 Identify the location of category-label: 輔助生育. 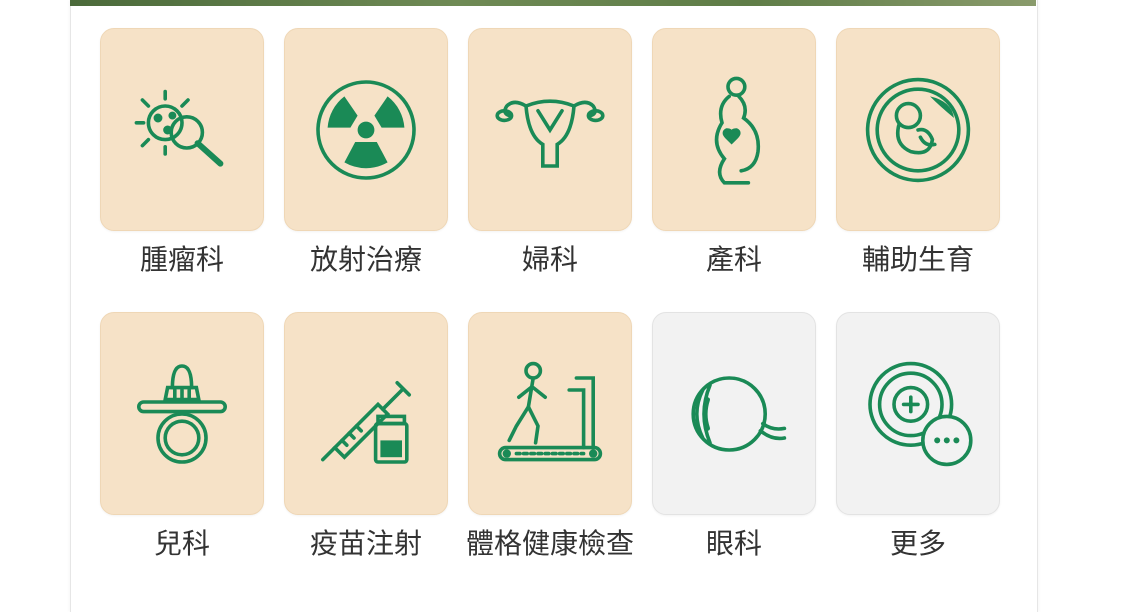
(917, 259).